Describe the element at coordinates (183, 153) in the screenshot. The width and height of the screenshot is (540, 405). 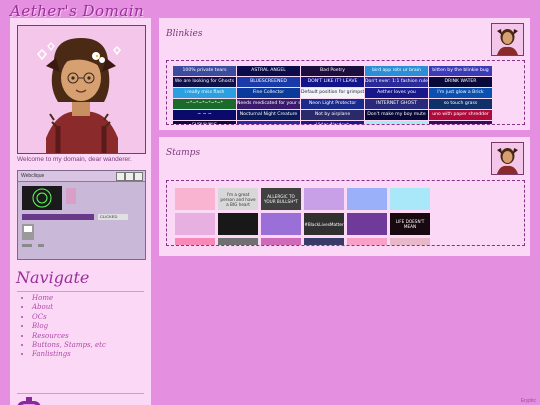
I see `stamps-heading: Stamps` at that location.